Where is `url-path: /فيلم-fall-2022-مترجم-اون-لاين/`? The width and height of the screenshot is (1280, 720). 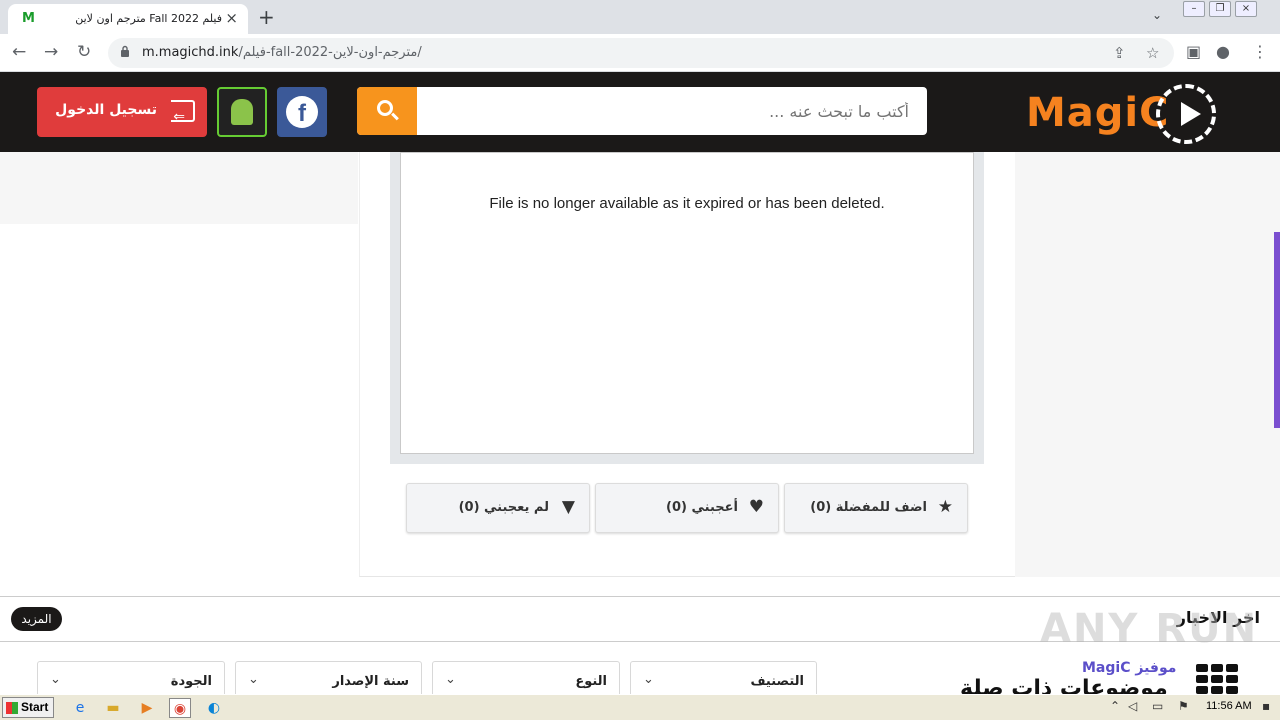
url-path: /فيلم-fall-2022-مترجم-اون-لاين/ is located at coordinates (330, 52).